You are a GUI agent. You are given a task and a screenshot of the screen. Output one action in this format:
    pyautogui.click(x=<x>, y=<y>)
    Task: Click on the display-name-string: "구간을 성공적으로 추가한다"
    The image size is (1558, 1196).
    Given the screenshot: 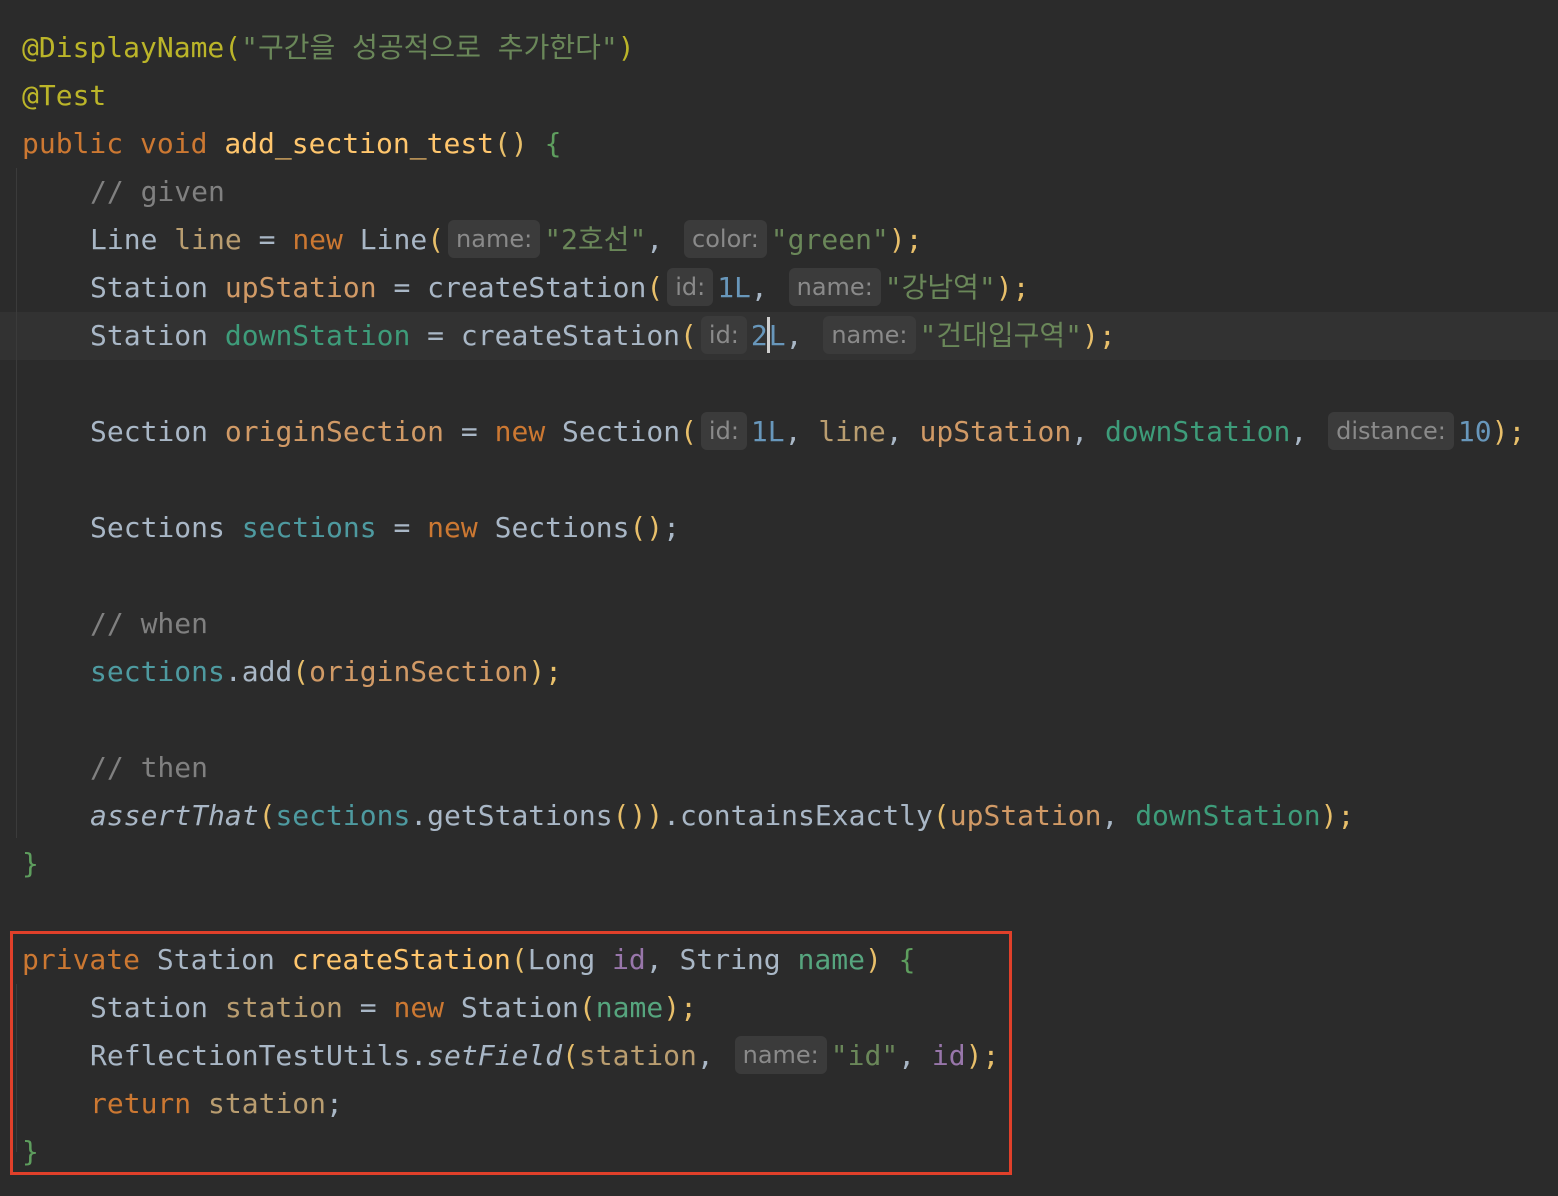 What is the action you would take?
    pyautogui.click(x=429, y=47)
    